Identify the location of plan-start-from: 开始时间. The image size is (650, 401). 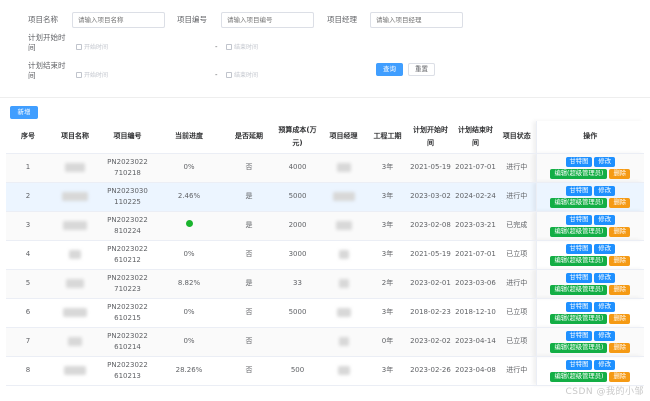
(92, 48).